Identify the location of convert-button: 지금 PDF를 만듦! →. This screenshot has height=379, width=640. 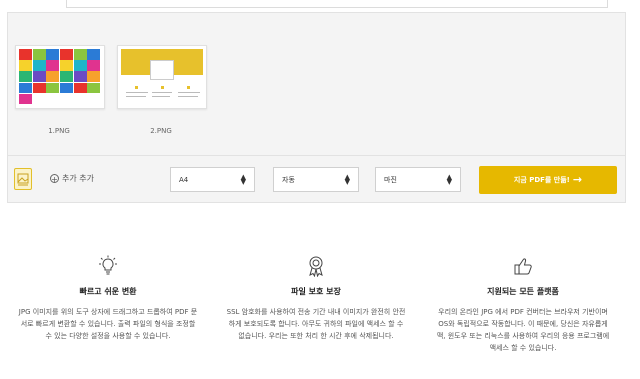
(548, 180).